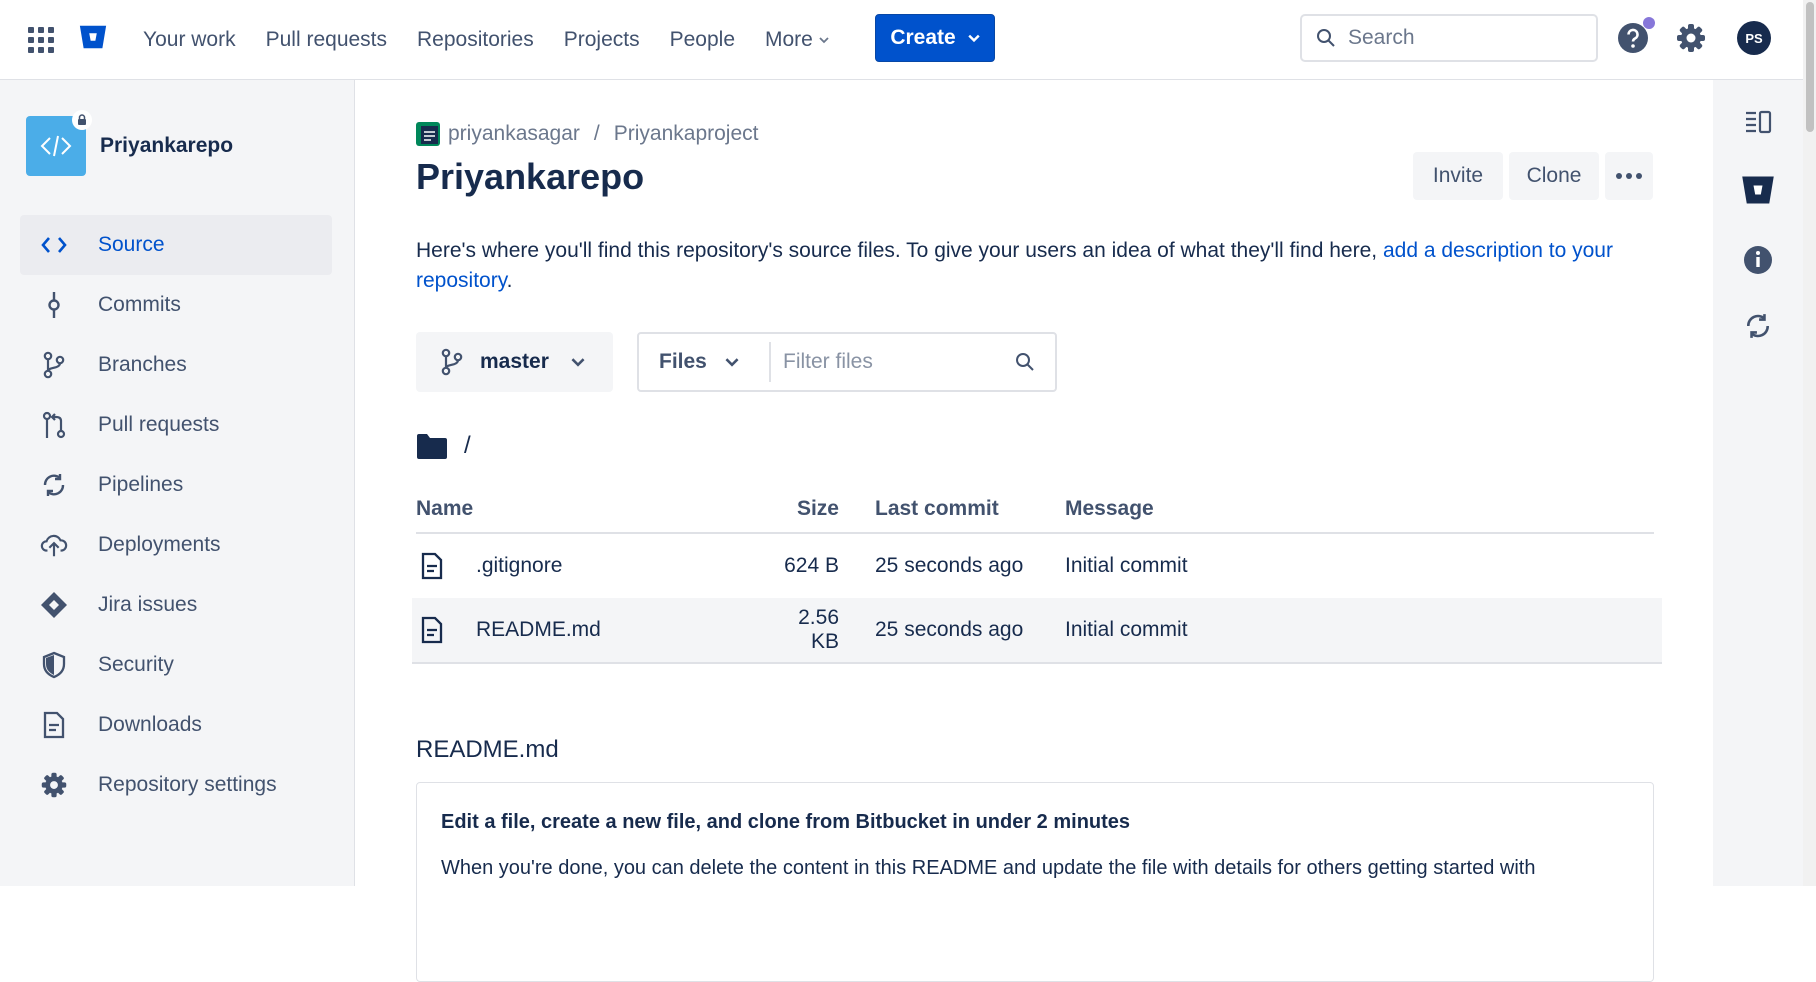 The image size is (1816, 982). What do you see at coordinates (898, 362) in the screenshot?
I see `filter-files-input` at bounding box center [898, 362].